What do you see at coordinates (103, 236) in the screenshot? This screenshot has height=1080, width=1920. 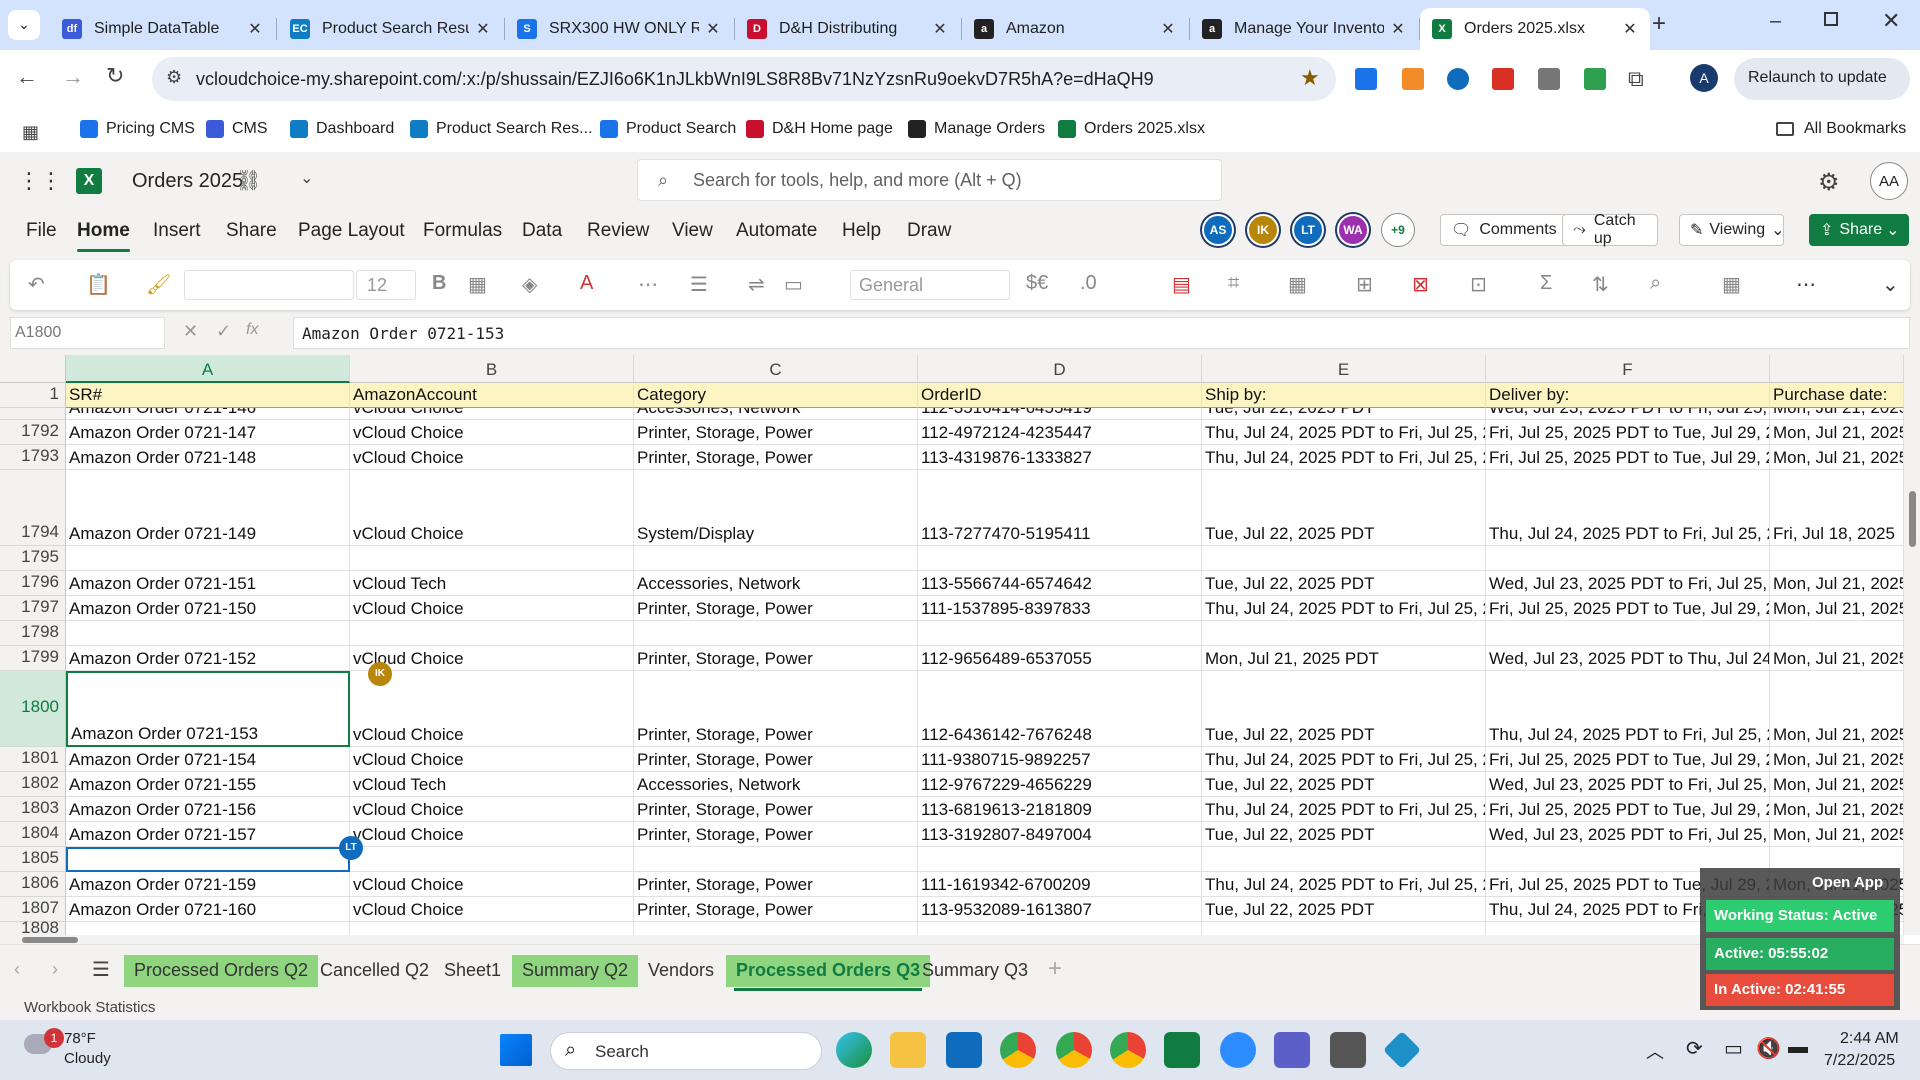 I see `menu-home: Home` at bounding box center [103, 236].